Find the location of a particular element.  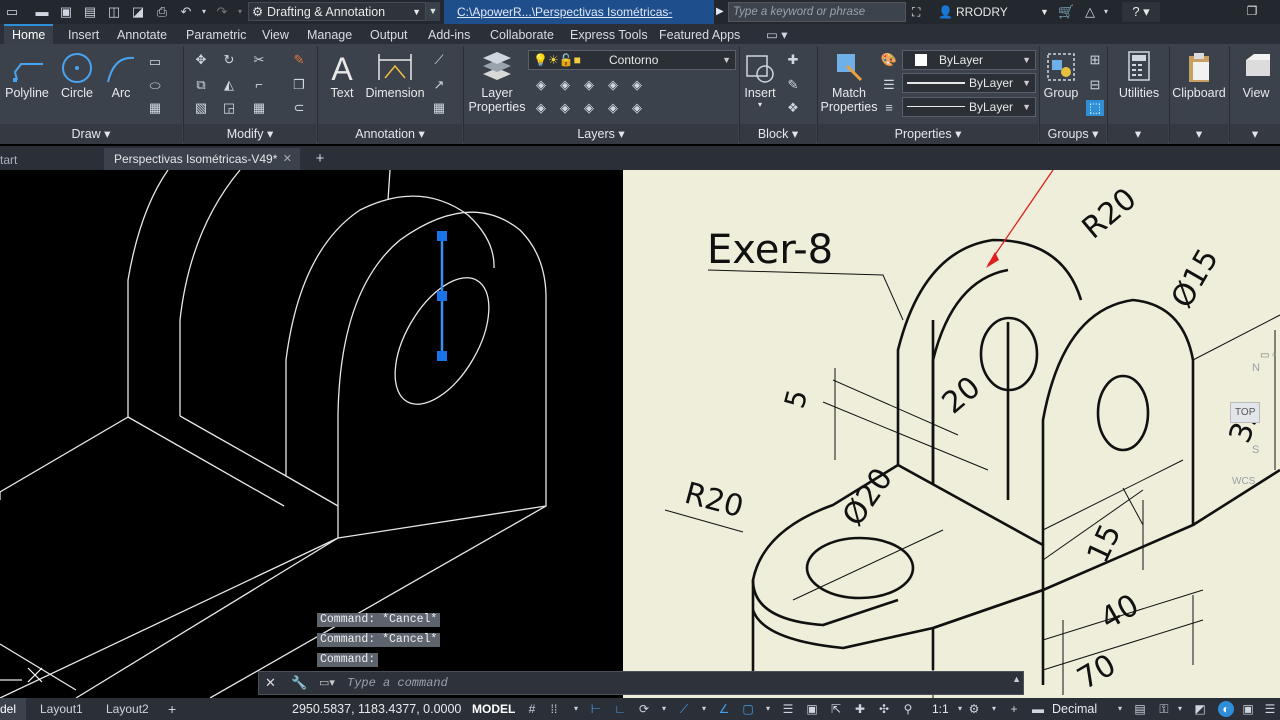

ribbon-options-icon: ▭ ▾ is located at coordinates (777, 35).